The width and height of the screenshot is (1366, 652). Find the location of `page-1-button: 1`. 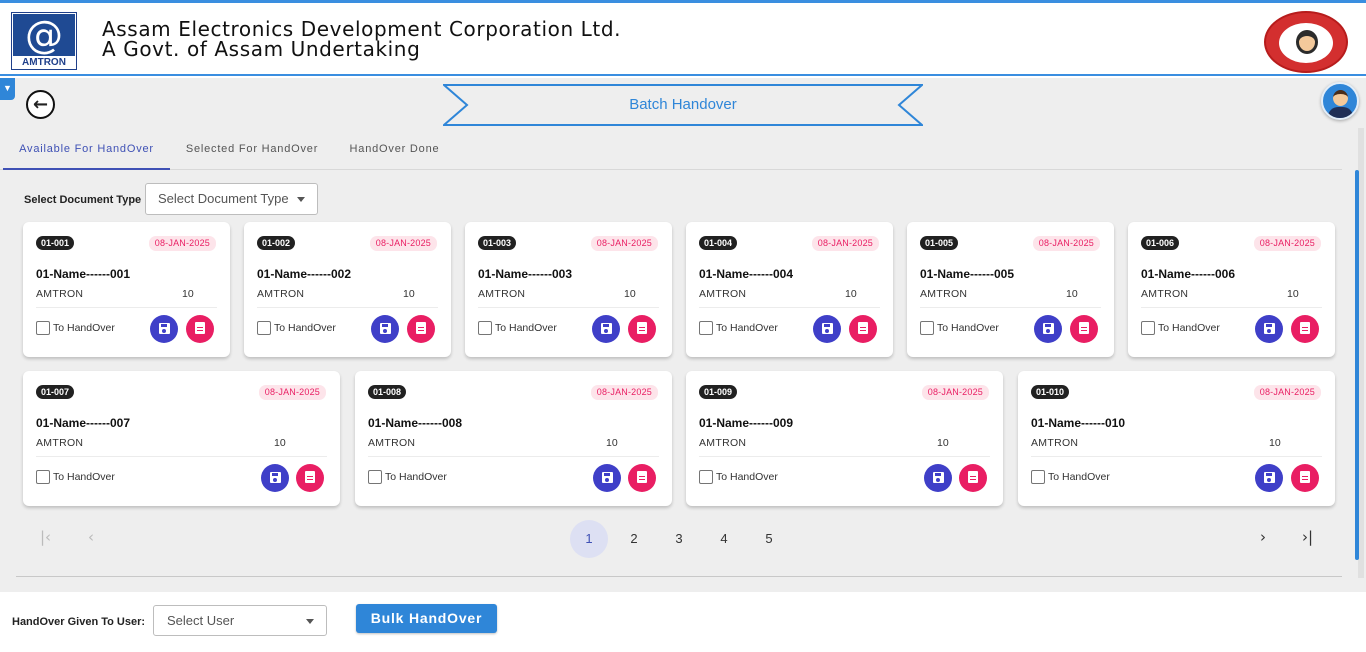

page-1-button: 1 is located at coordinates (589, 539).